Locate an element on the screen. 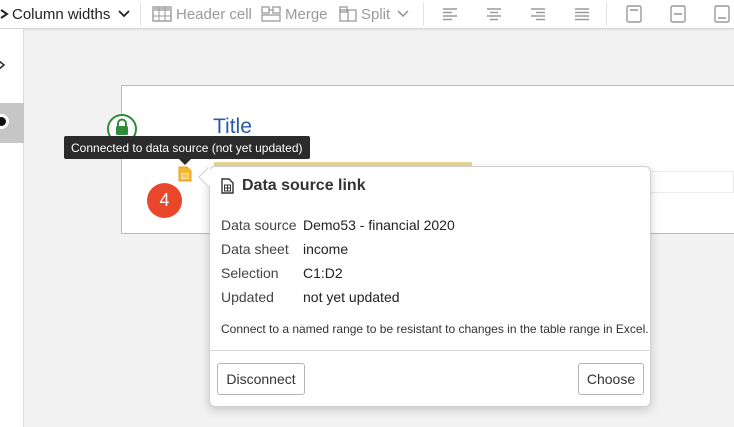  detail-label: Selection is located at coordinates (250, 273).